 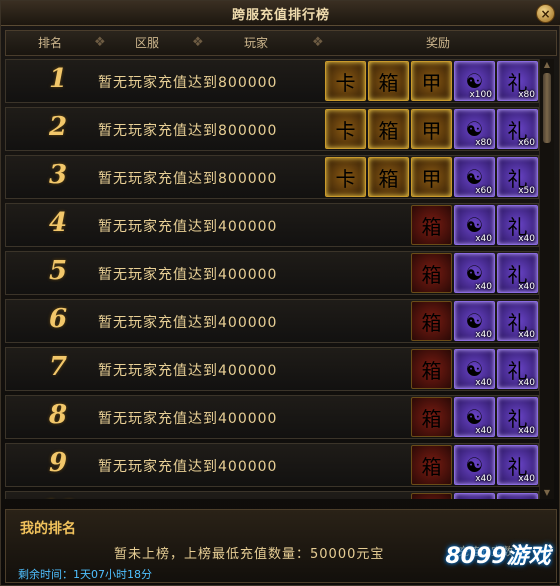 I want to click on scrollbar: ▲ ▼, so click(x=546, y=279).